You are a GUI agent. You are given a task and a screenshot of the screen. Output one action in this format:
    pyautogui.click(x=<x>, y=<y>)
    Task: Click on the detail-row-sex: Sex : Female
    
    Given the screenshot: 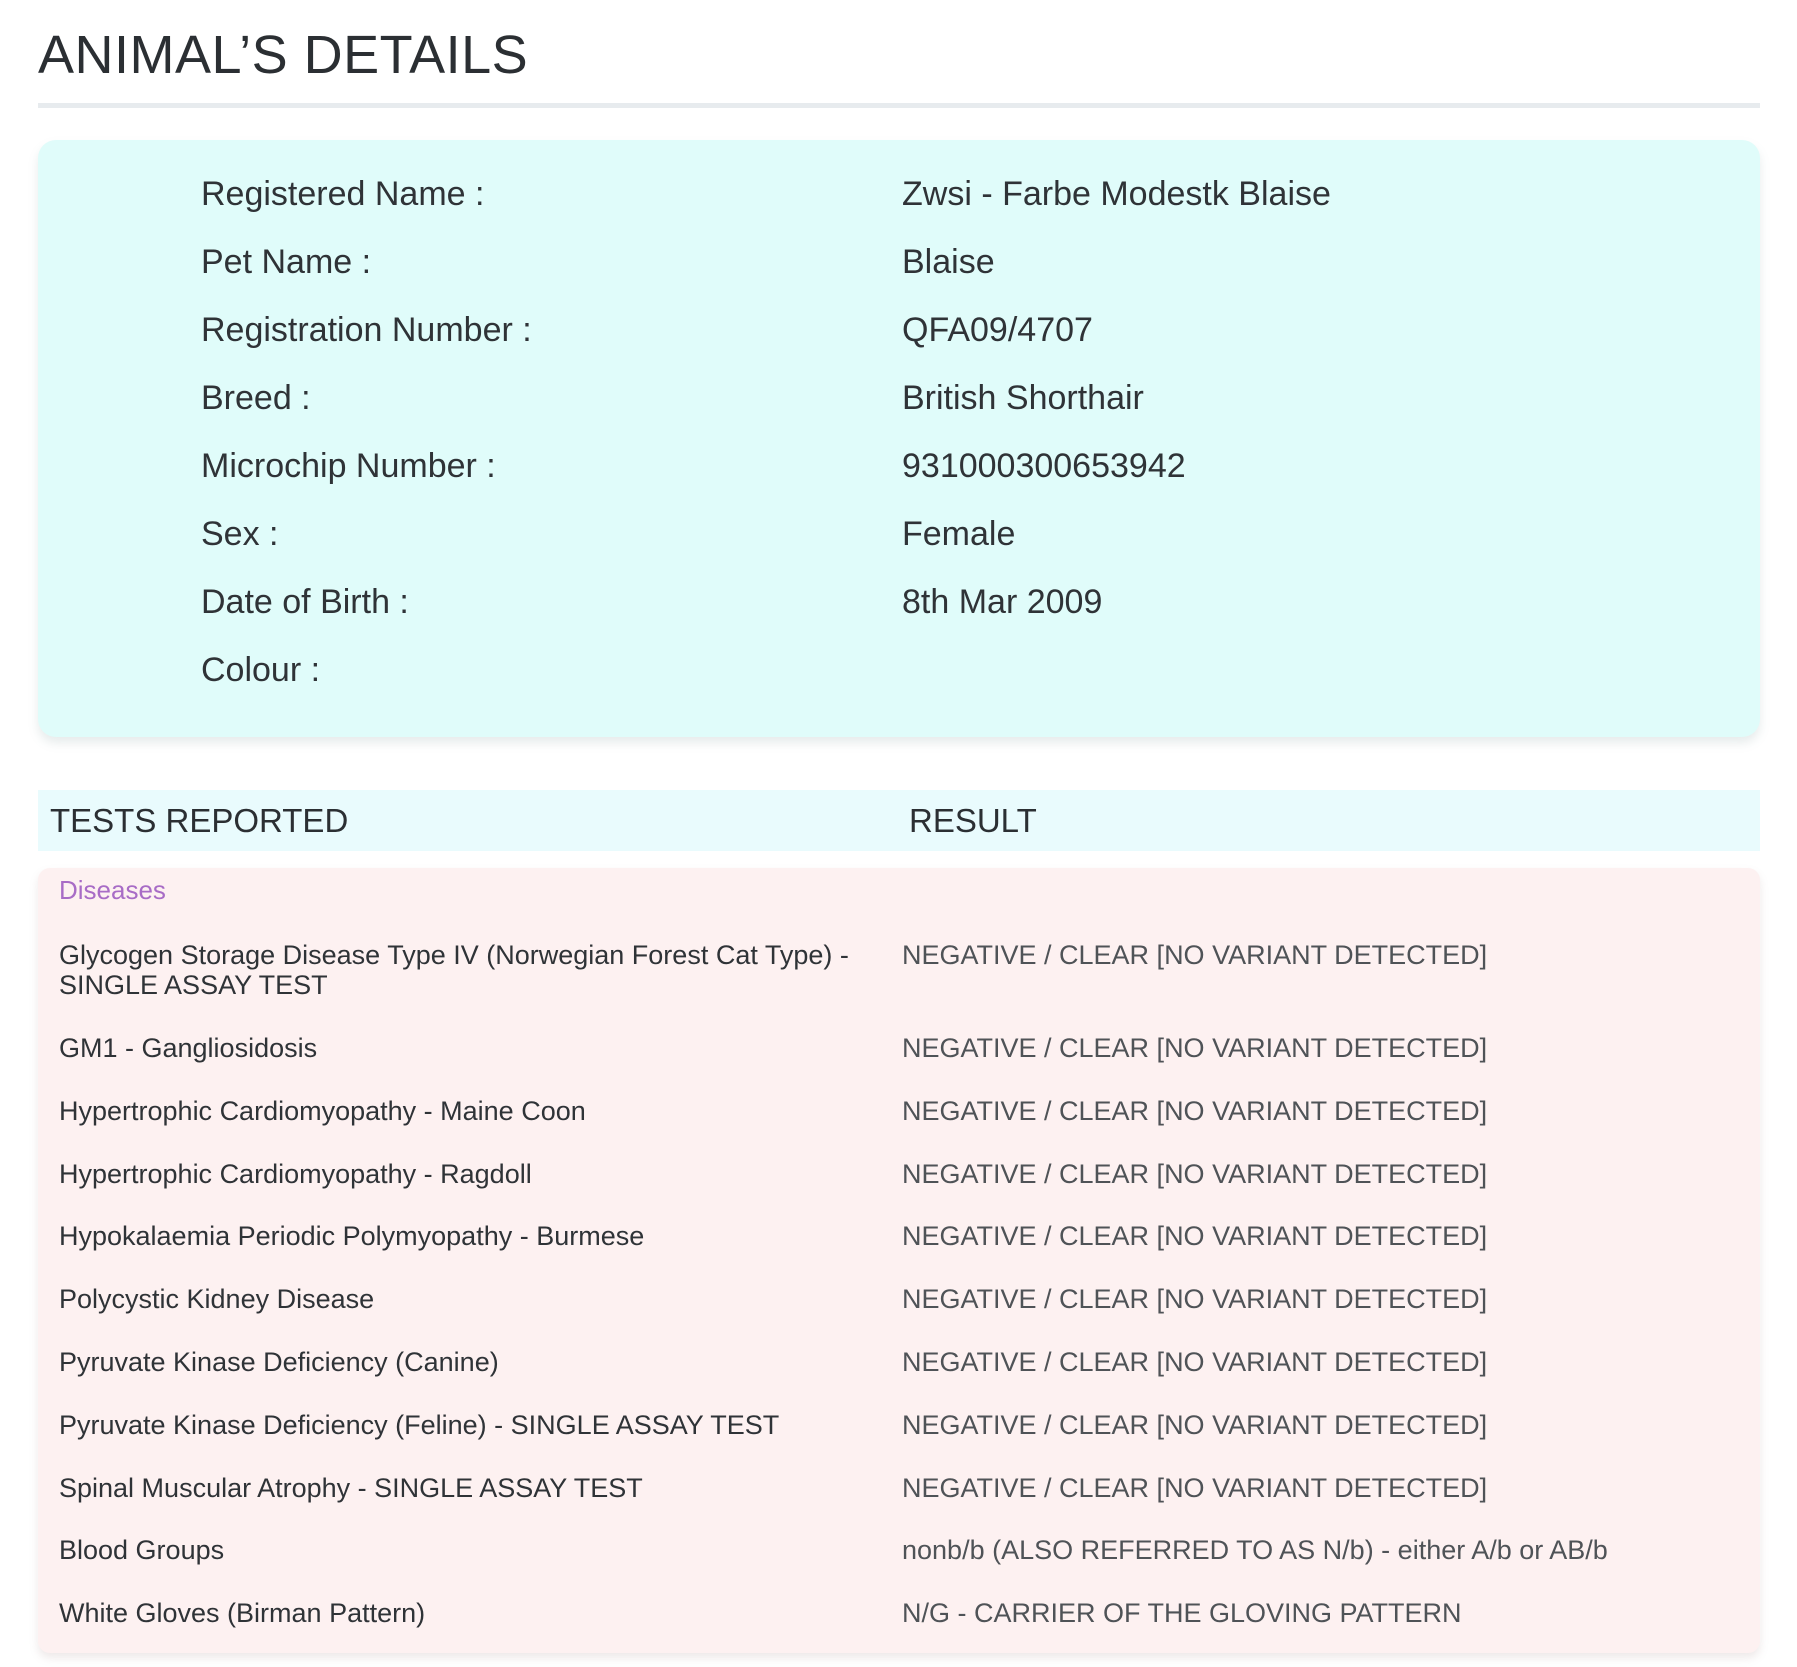 What is the action you would take?
    pyautogui.click(x=899, y=540)
    